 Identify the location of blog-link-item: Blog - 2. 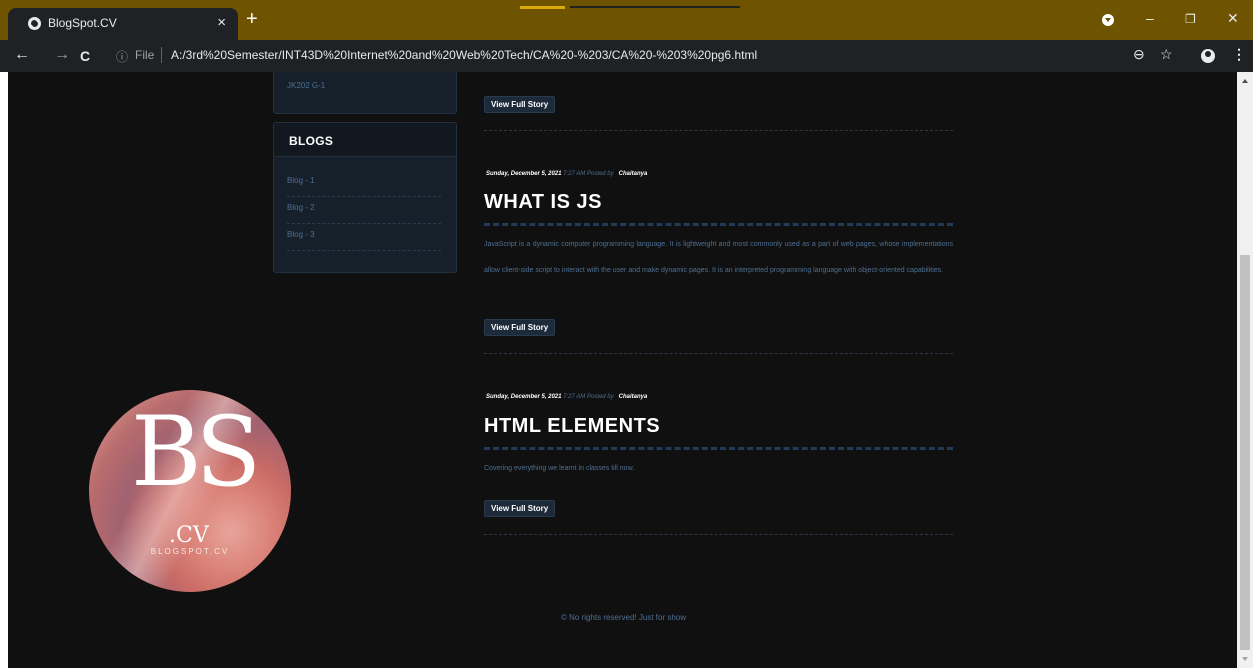
(364, 210).